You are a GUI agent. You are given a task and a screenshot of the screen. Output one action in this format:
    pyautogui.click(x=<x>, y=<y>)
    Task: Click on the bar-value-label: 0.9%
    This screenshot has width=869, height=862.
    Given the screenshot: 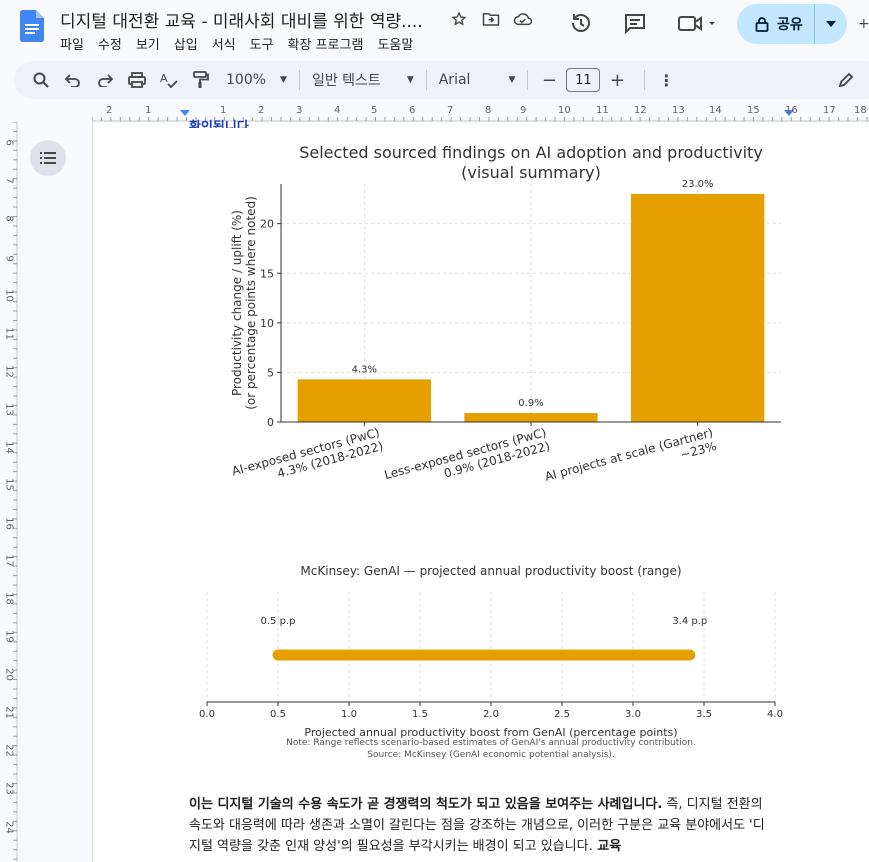 What is the action you would take?
    pyautogui.click(x=530, y=403)
    